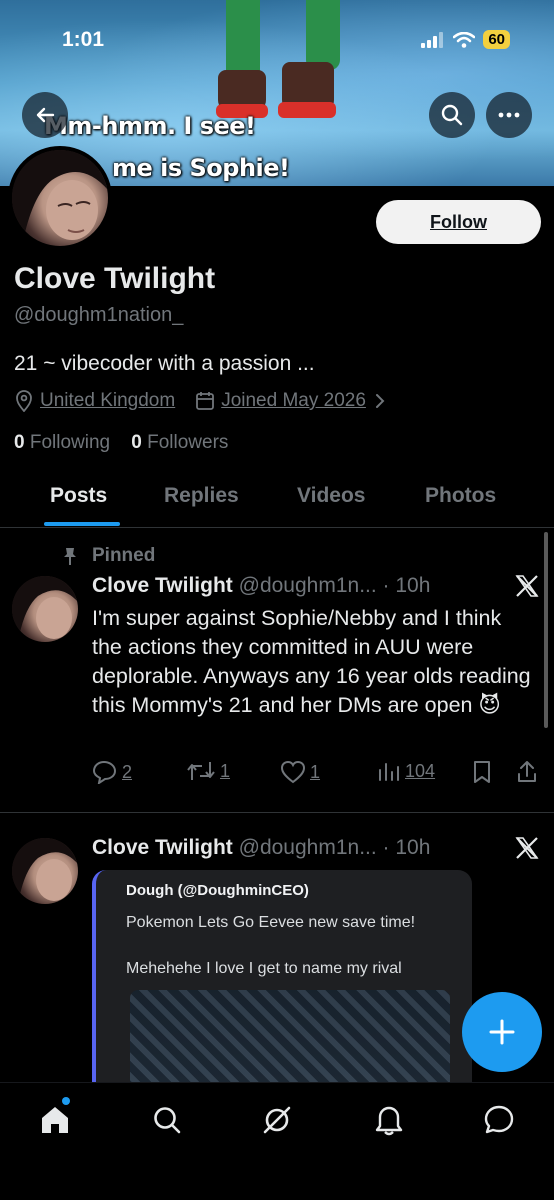 Image resolution: width=554 pixels, height=1200 pixels. I want to click on reply-button: 2, so click(112, 772).